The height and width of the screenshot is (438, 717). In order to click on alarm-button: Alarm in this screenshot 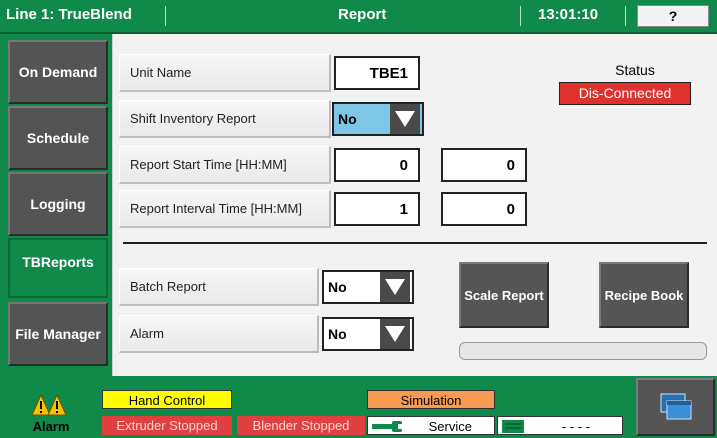, I will do `click(51, 407)`.